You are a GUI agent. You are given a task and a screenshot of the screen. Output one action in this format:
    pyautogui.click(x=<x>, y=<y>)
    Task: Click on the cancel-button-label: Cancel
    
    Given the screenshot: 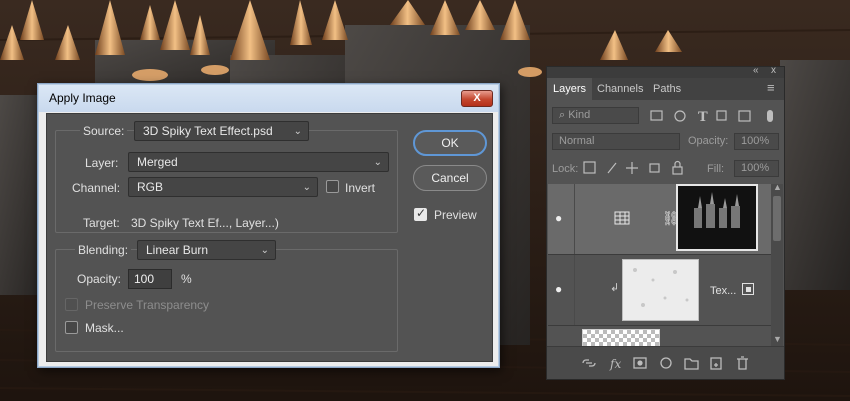 What is the action you would take?
    pyautogui.click(x=450, y=178)
    